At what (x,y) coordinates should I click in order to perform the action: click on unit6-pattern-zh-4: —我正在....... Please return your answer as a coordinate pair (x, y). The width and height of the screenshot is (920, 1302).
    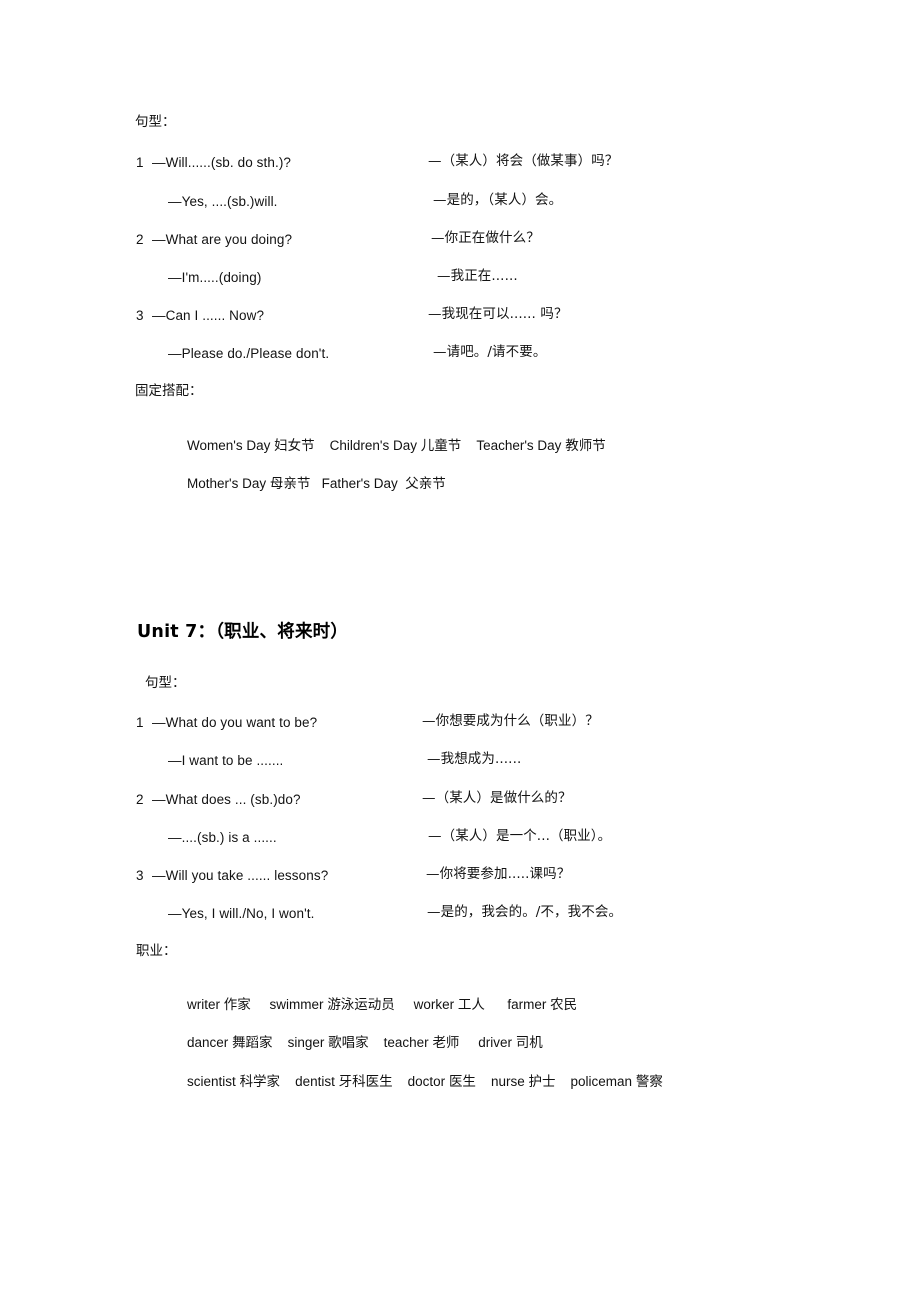
    Looking at the image, I should click on (477, 276).